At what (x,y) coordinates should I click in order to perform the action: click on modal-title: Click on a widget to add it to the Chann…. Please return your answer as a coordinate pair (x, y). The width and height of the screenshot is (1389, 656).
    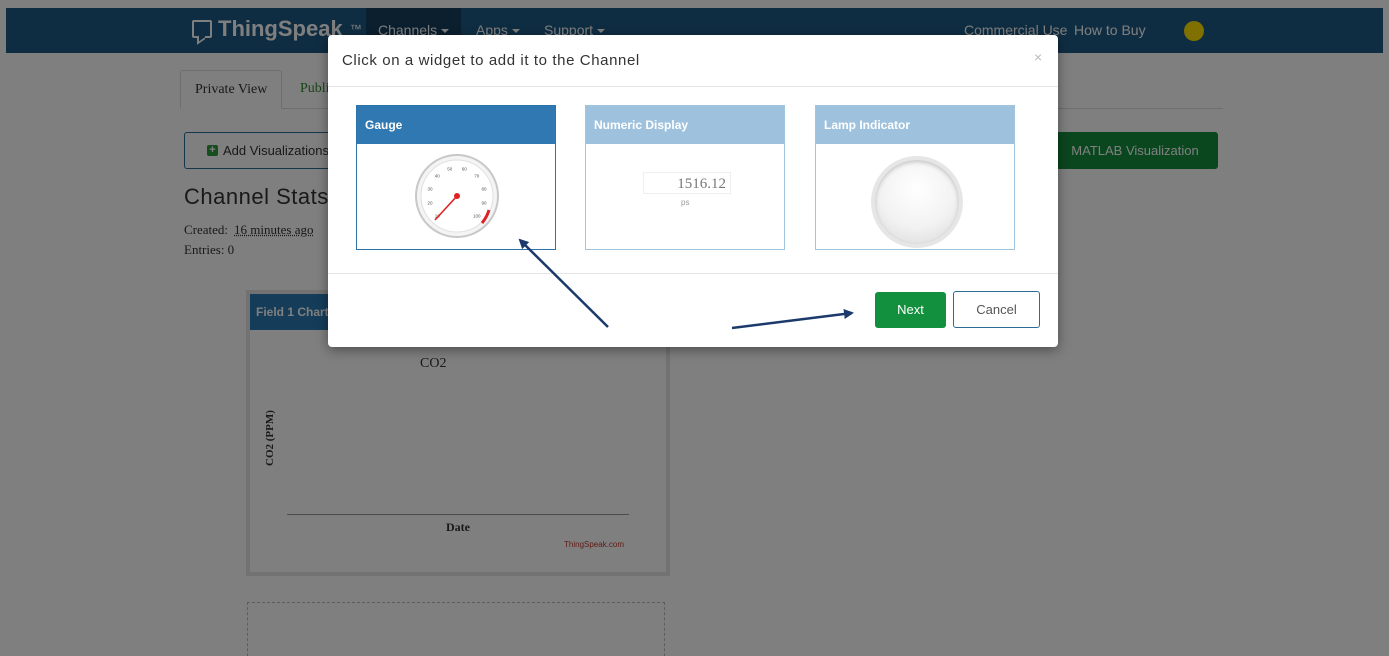
    Looking at the image, I should click on (491, 60).